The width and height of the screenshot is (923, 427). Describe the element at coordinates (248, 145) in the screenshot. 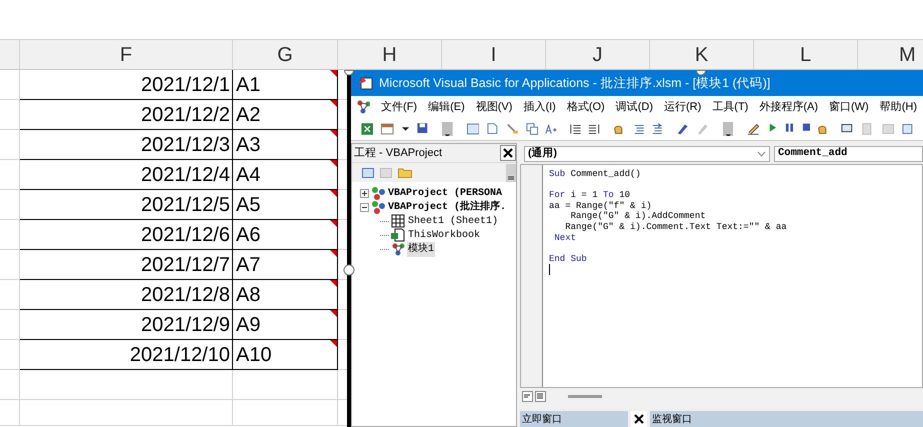

I see `label-cell-text: A3` at that location.